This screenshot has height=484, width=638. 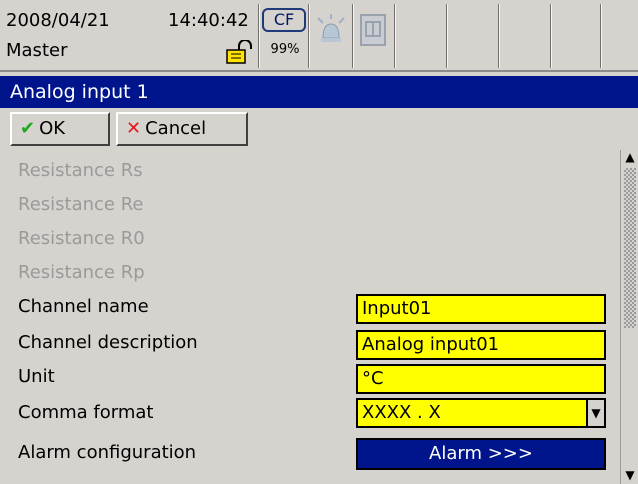 I want to click on comma-format-select: XXXX . X ▼, so click(x=481, y=413).